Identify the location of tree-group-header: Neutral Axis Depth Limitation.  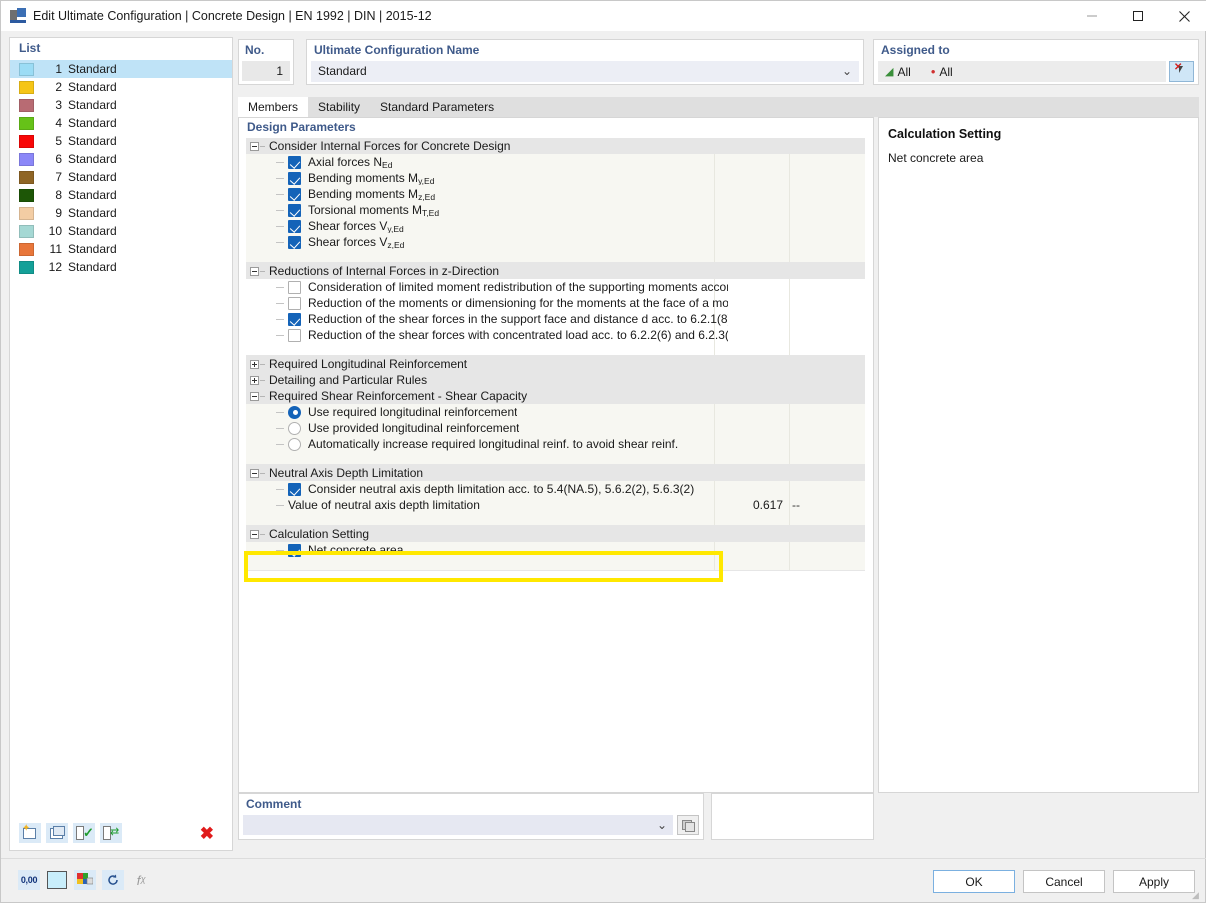
(555, 473).